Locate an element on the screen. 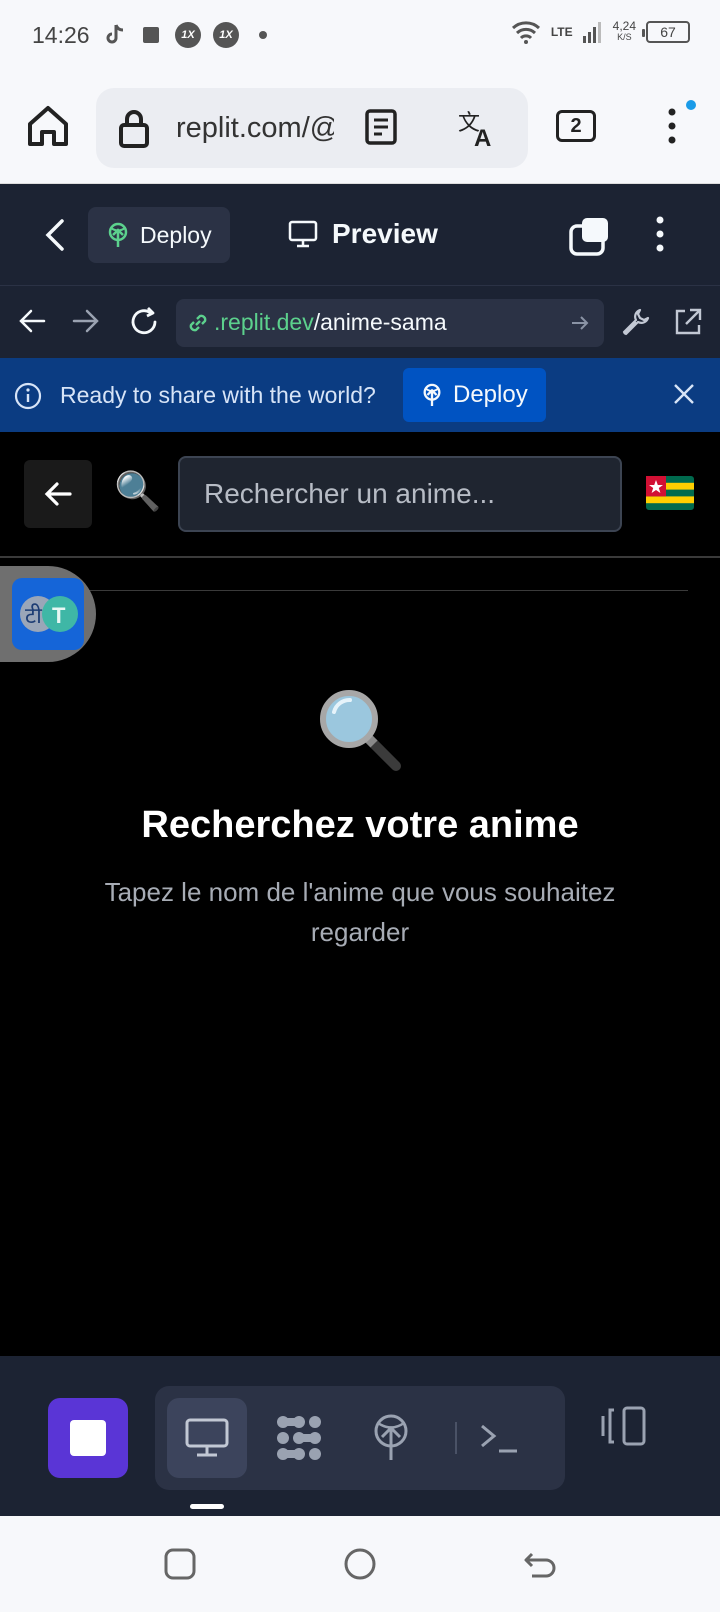 The image size is (720, 1612). battery-level: 67 is located at coordinates (668, 32).